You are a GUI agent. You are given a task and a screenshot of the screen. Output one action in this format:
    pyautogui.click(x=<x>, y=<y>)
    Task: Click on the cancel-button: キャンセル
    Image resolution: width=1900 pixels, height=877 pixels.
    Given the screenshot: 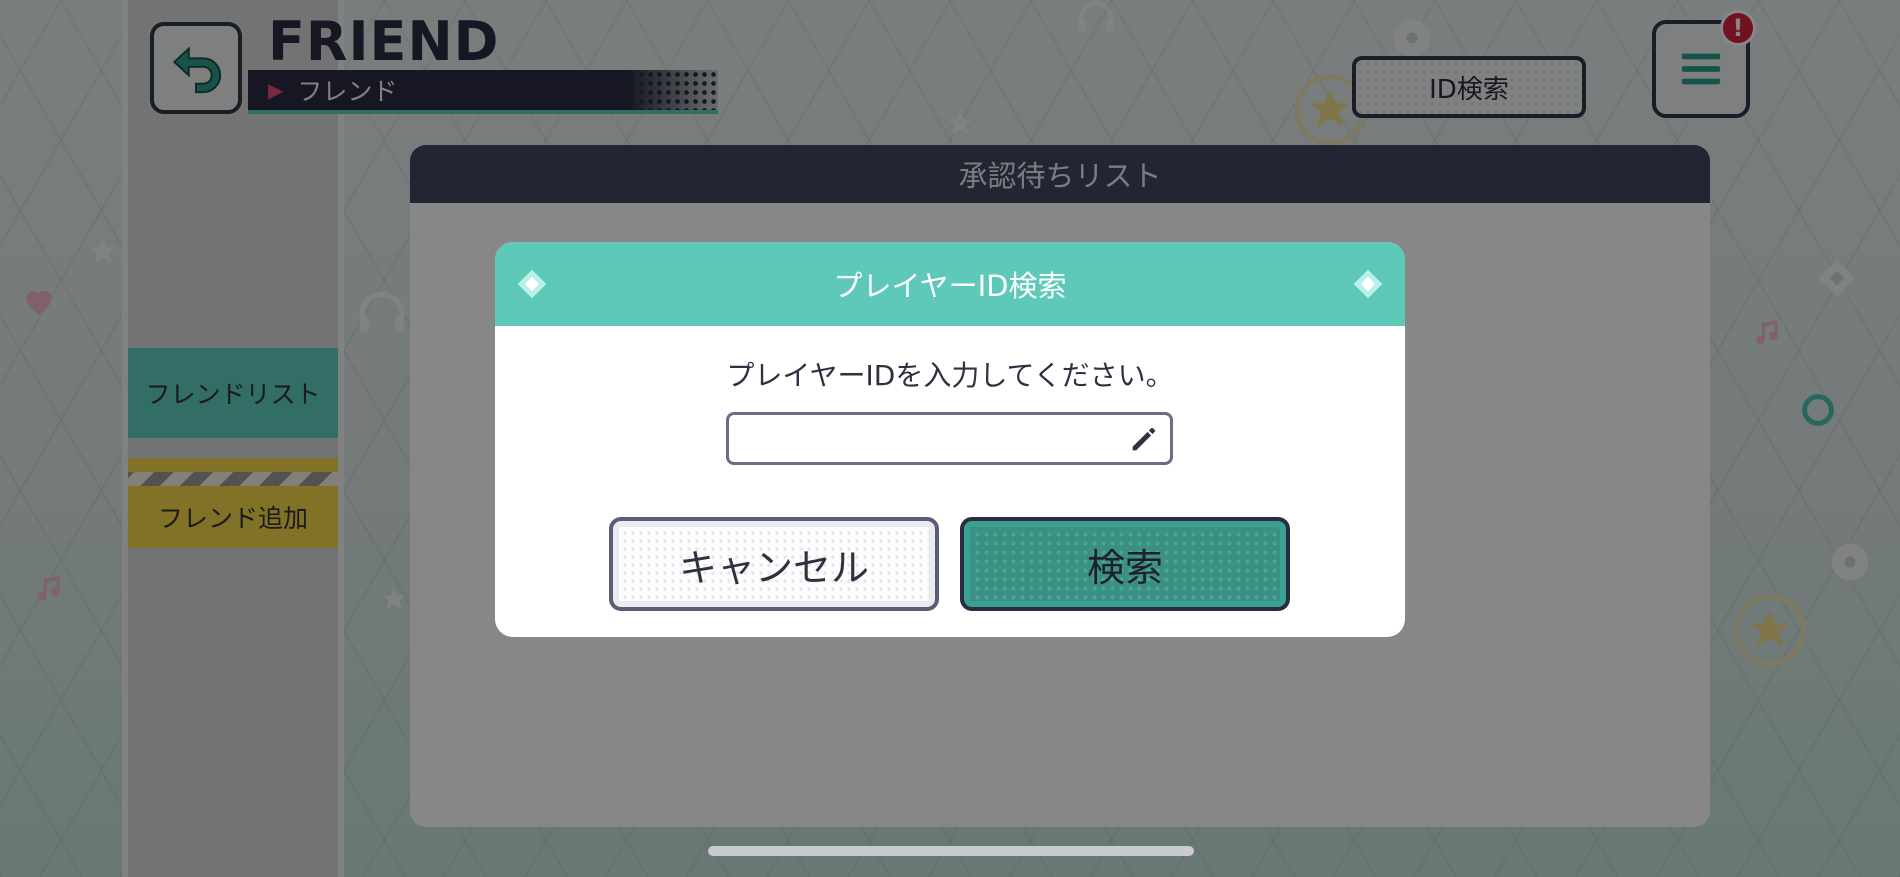 What is the action you would take?
    pyautogui.click(x=774, y=564)
    